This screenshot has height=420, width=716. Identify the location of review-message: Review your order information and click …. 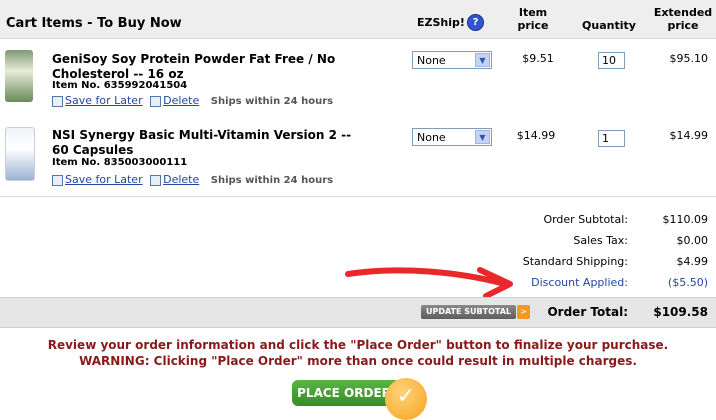
(358, 345).